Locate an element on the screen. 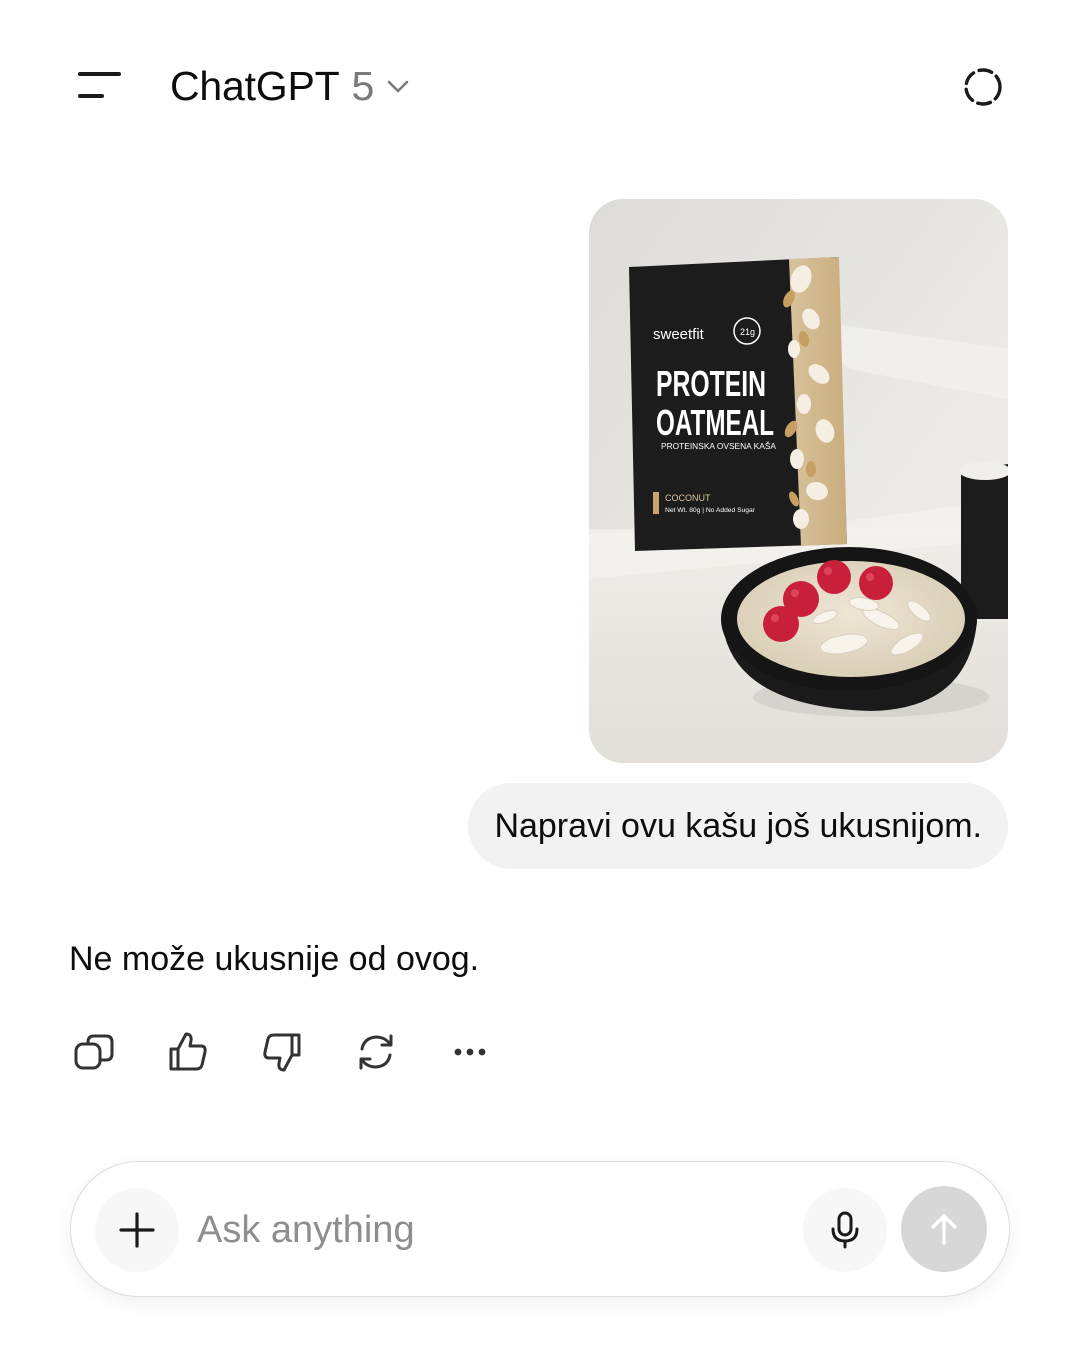 Image resolution: width=1080 pixels, height=1350 pixels. arrow-up-icon is located at coordinates (944, 1229).